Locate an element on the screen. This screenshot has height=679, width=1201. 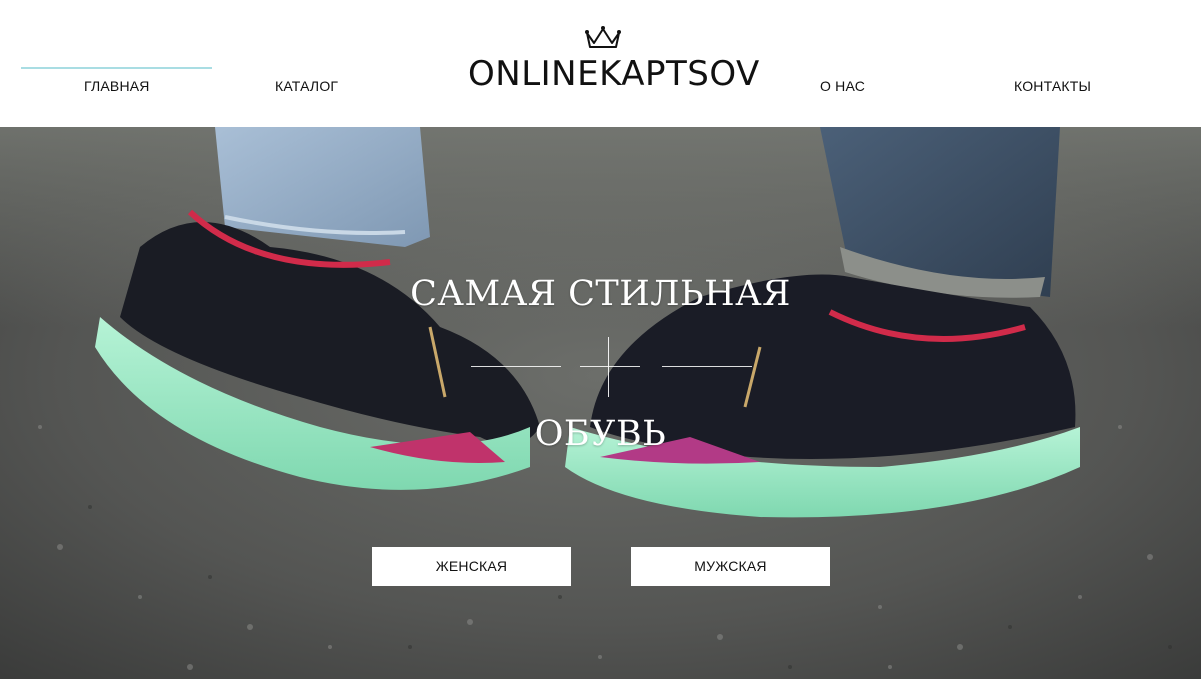
nav-item-about: О НАС is located at coordinates (842, 86).